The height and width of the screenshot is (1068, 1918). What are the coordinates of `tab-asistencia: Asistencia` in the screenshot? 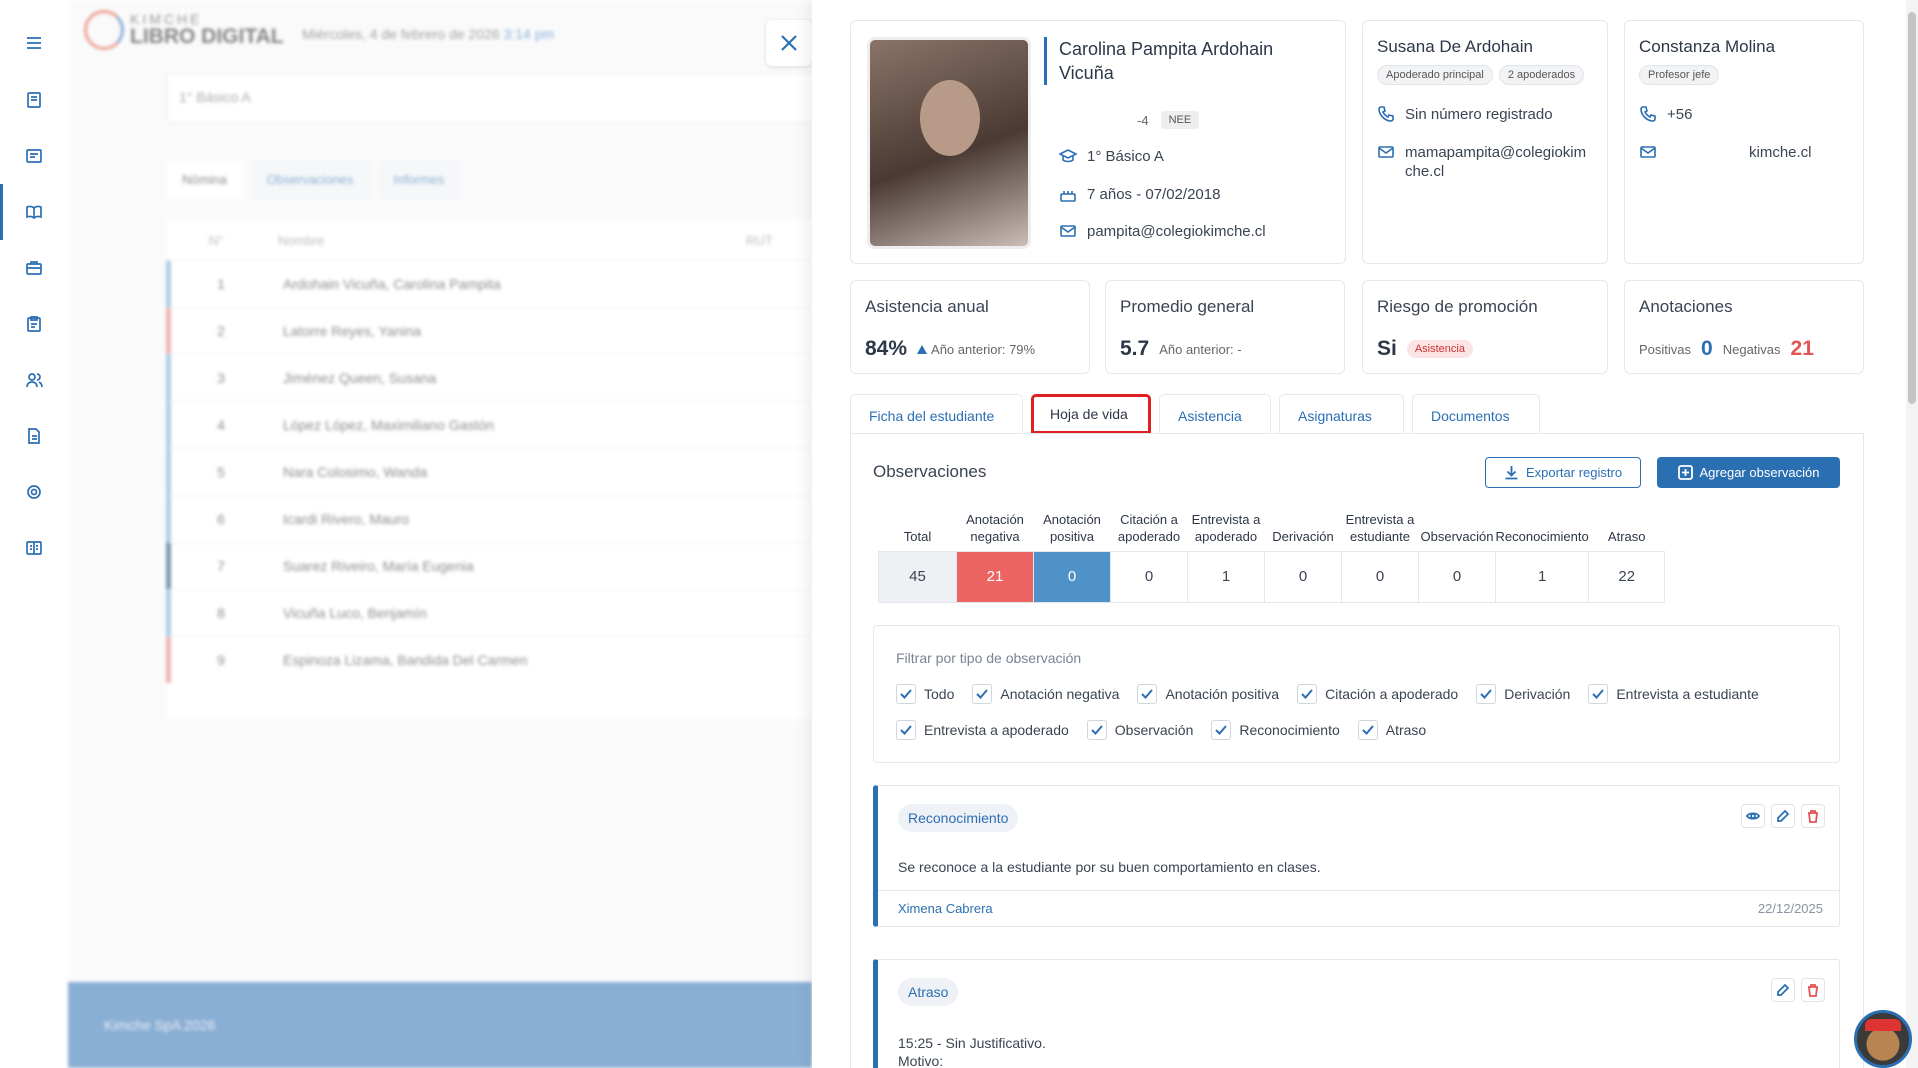 It's located at (1215, 414).